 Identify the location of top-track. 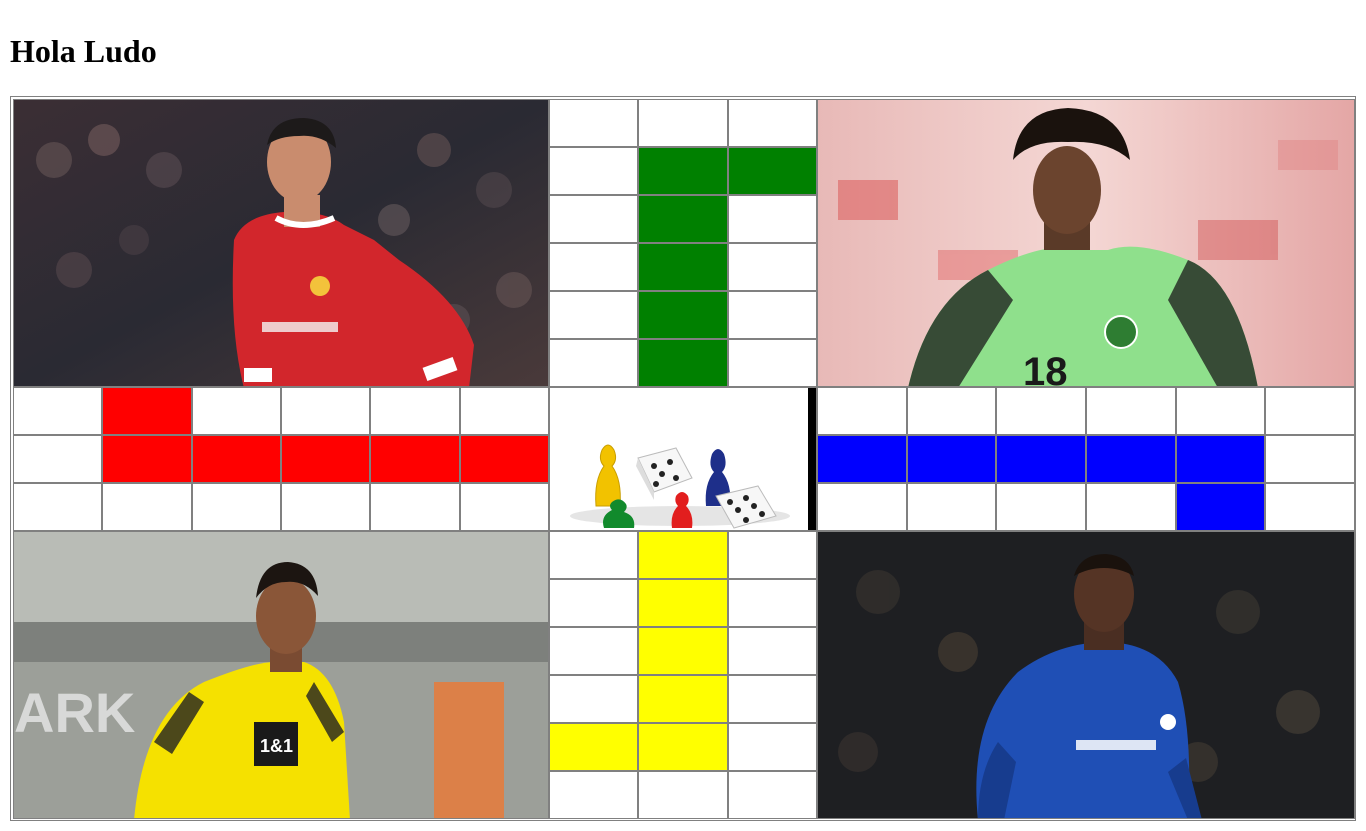
(683, 243).